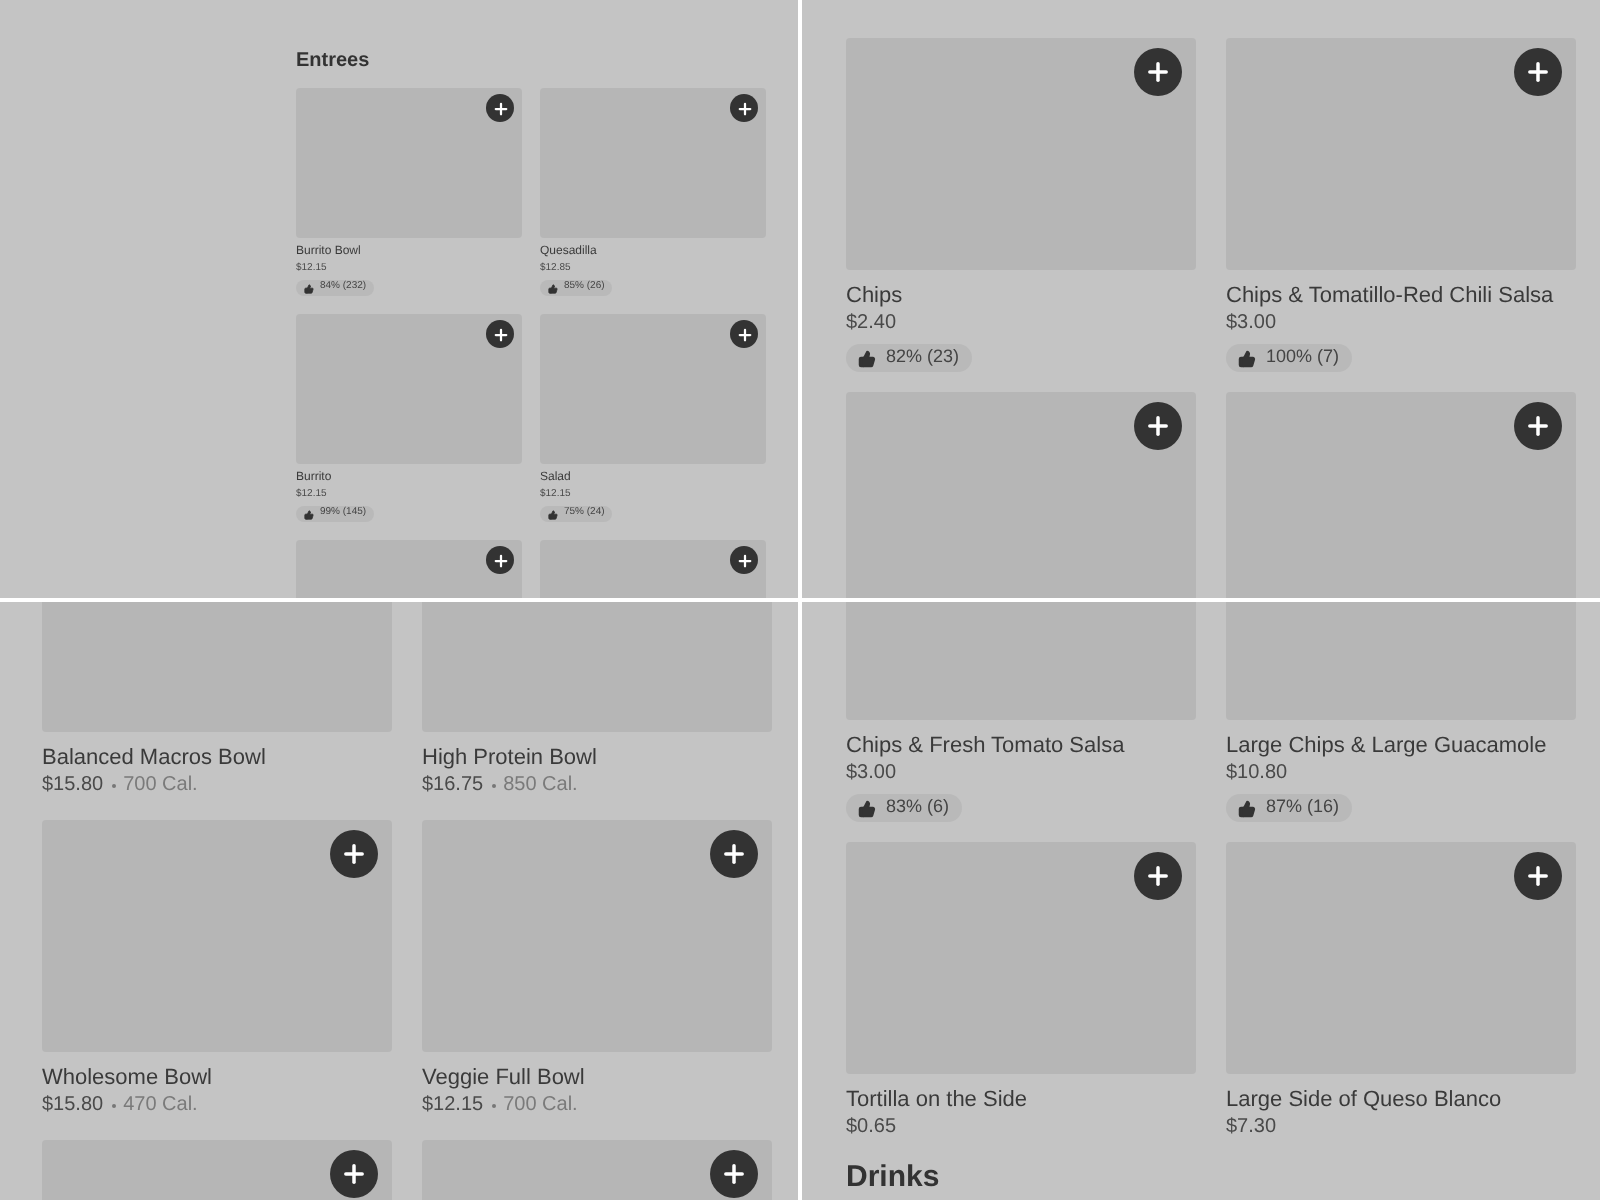 The height and width of the screenshot is (1200, 1600). I want to click on item-calories: 850 Cal., so click(540, 786).